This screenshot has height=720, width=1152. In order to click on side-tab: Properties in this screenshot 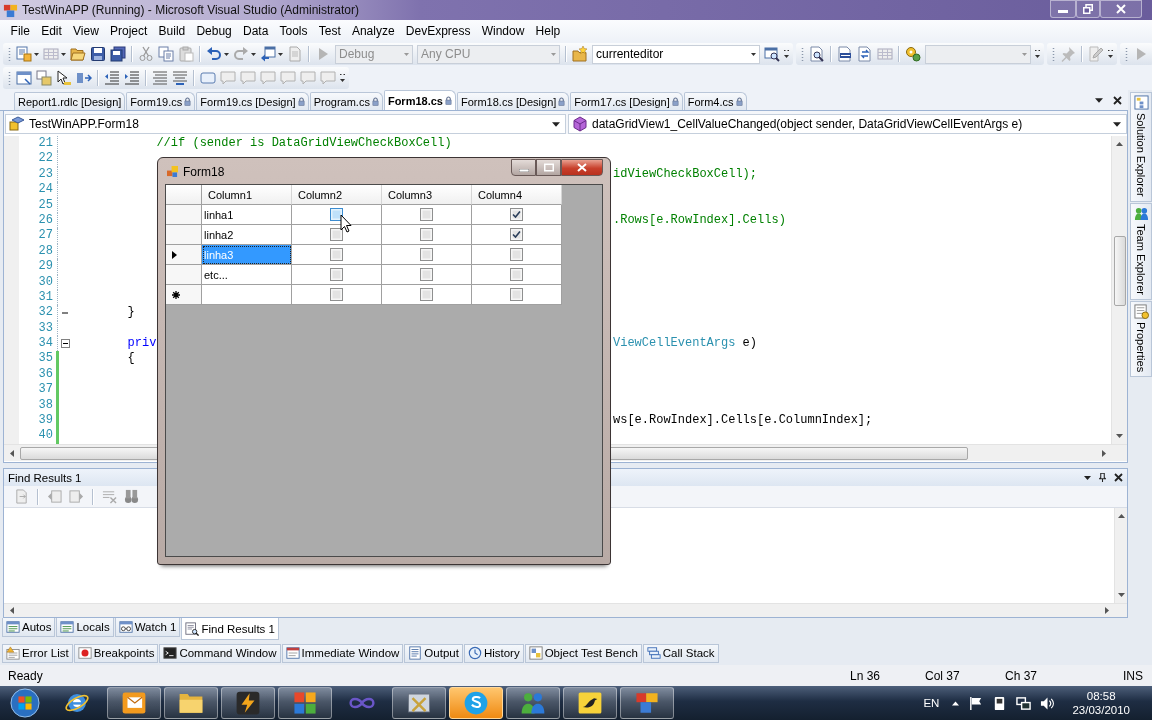, I will do `click(1141, 338)`.